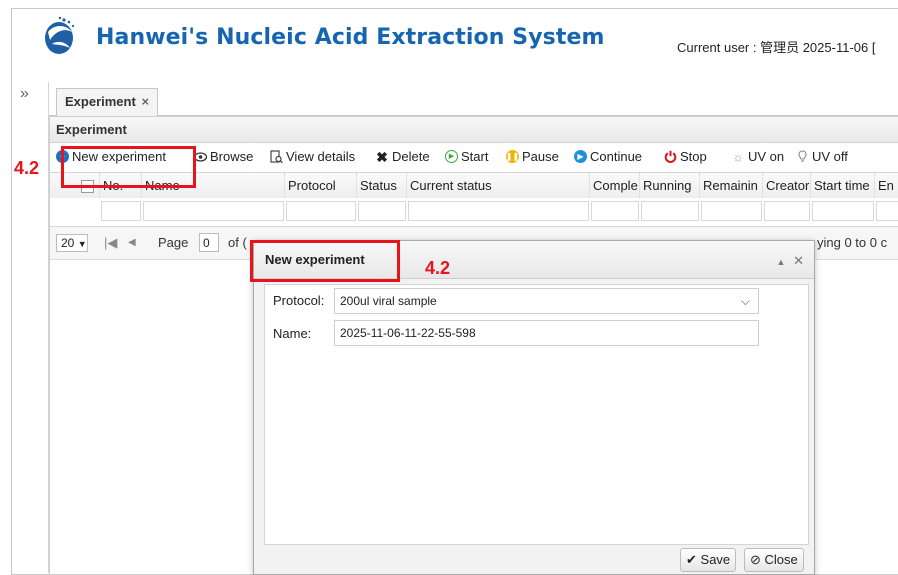 This screenshot has height=575, width=898. Describe the element at coordinates (237, 242) in the screenshot. I see `page-of-label: of (` at that location.